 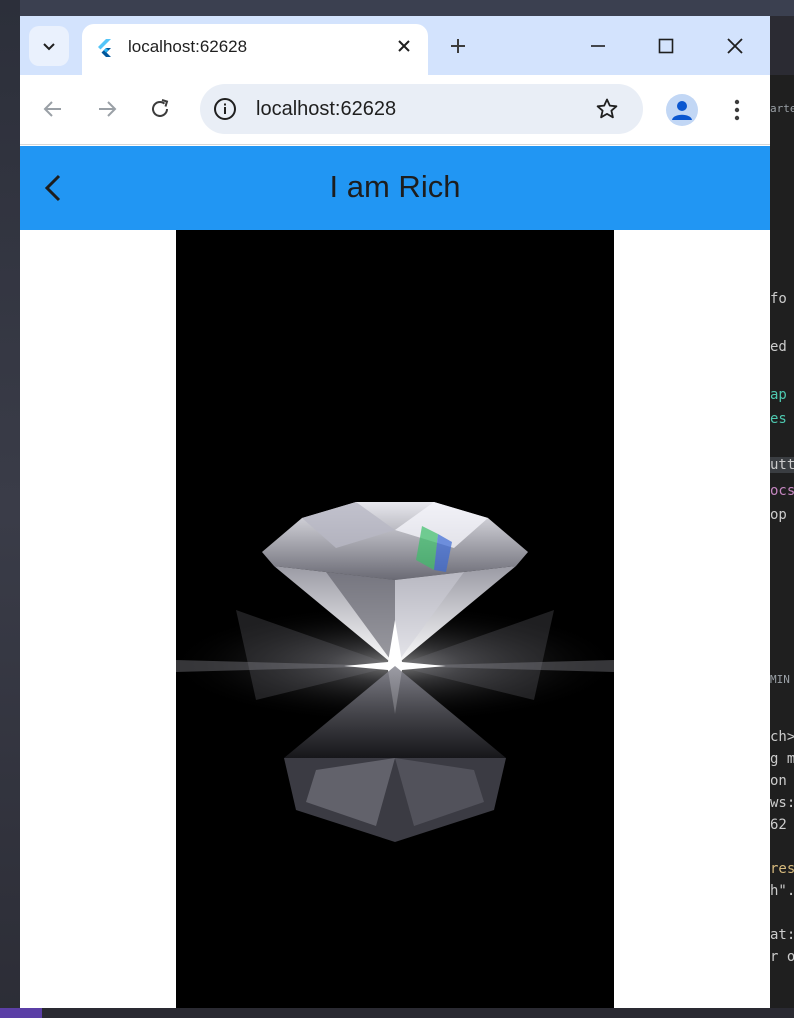 I want to click on tab-close-button, so click(x=404, y=46).